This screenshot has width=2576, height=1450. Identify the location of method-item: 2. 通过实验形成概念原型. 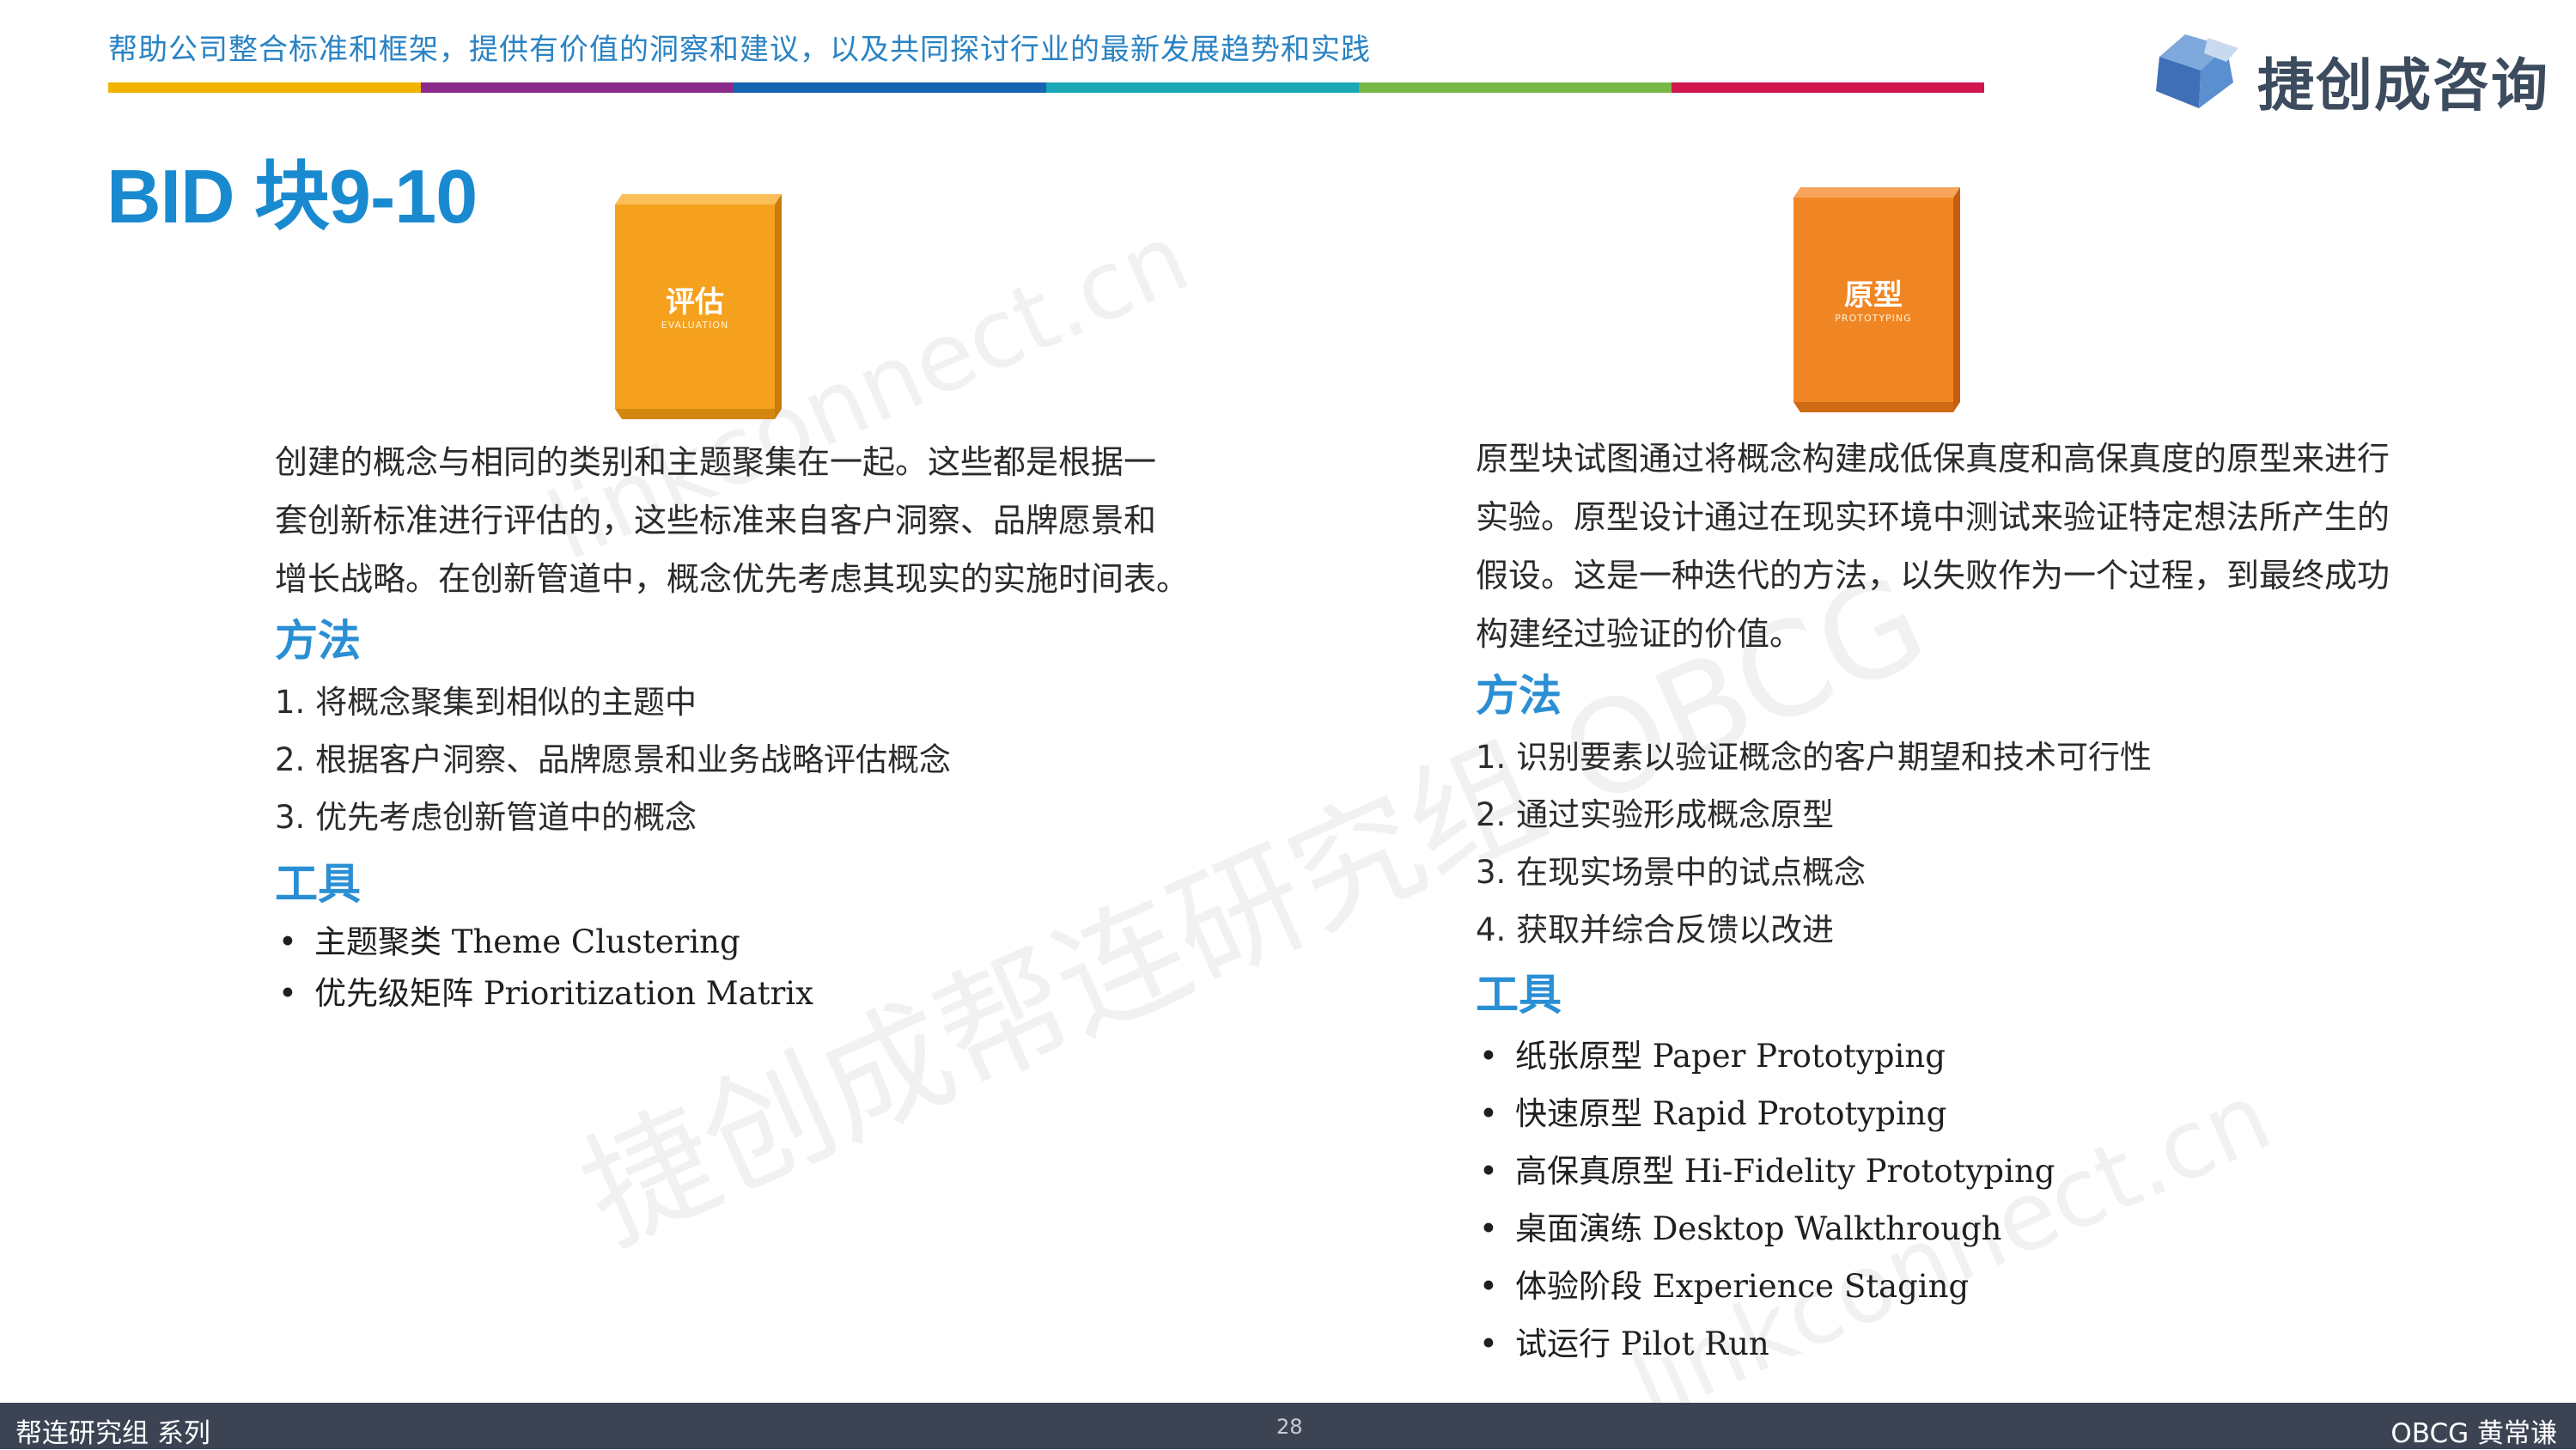
(1655, 815).